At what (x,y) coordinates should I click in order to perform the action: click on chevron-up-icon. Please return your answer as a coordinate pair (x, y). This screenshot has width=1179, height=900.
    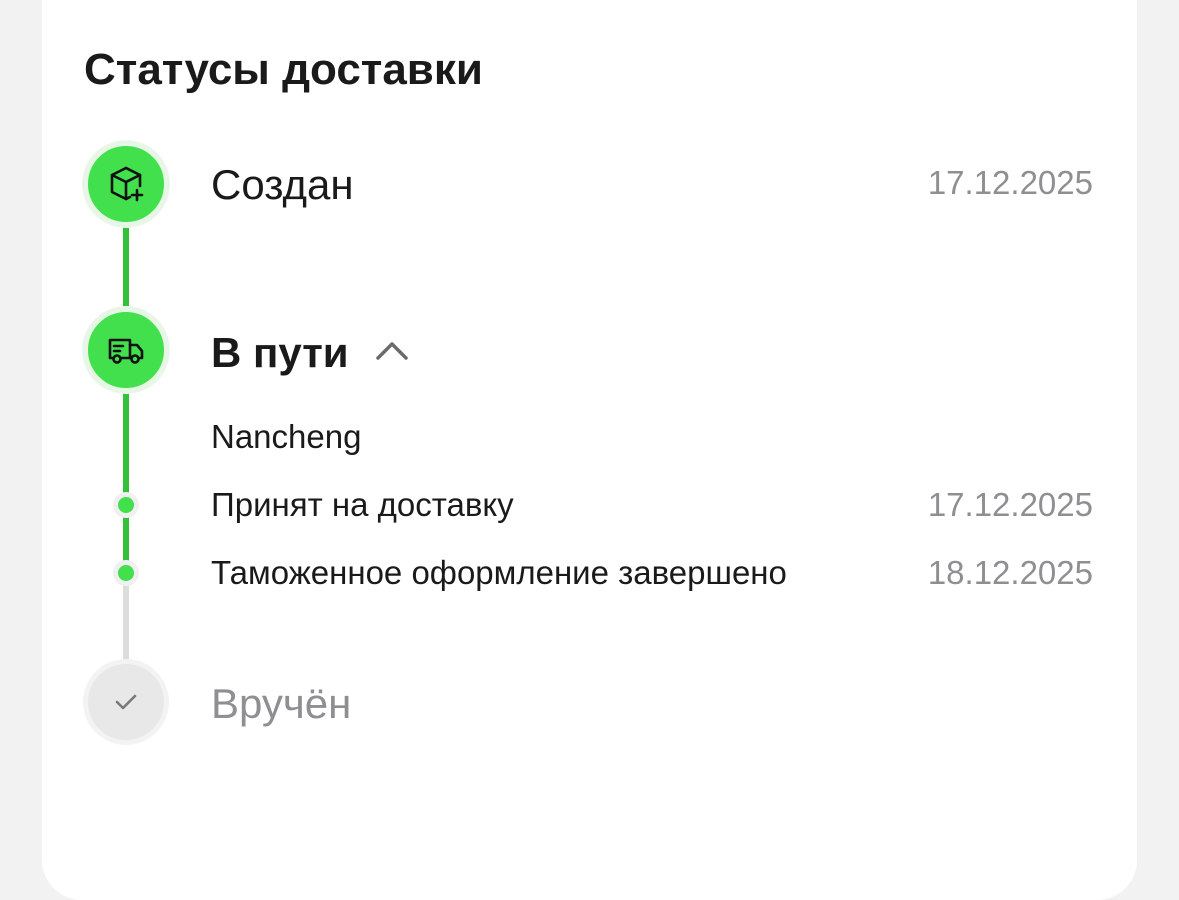
    Looking at the image, I should click on (392, 351).